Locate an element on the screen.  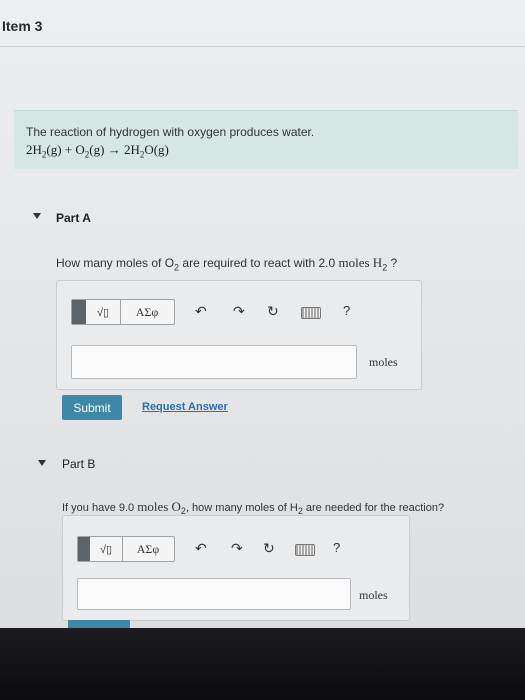
part-b-title: Part B is located at coordinates (78, 464).